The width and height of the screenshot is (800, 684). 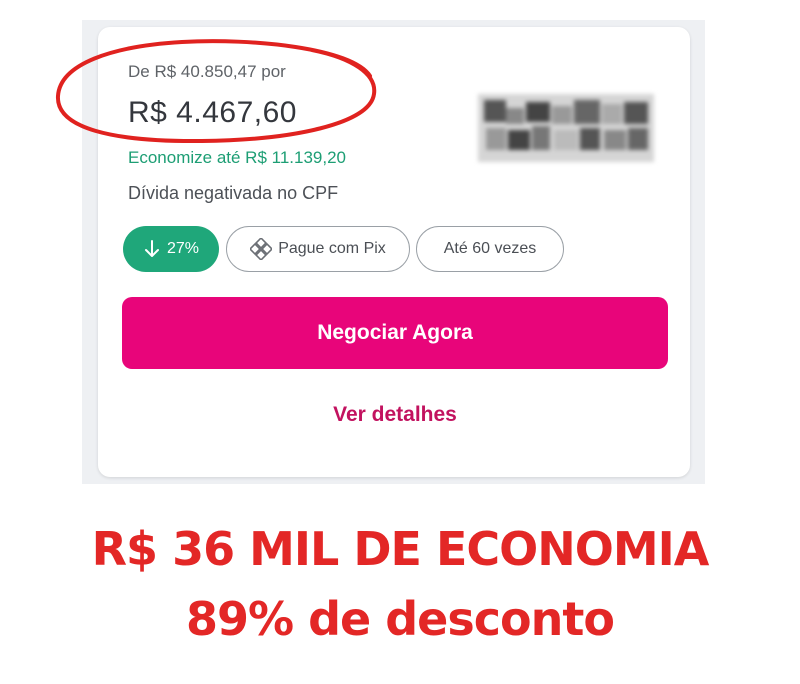 What do you see at coordinates (261, 249) in the screenshot?
I see `pix-icon` at bounding box center [261, 249].